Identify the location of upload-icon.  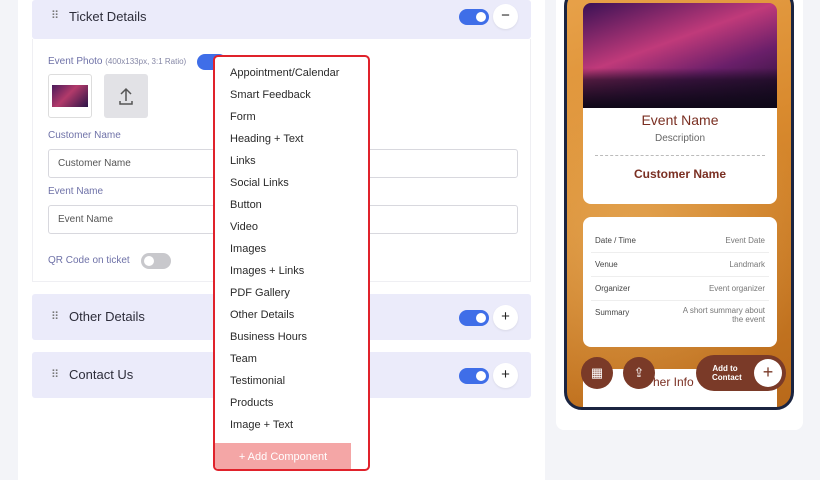
(126, 96).